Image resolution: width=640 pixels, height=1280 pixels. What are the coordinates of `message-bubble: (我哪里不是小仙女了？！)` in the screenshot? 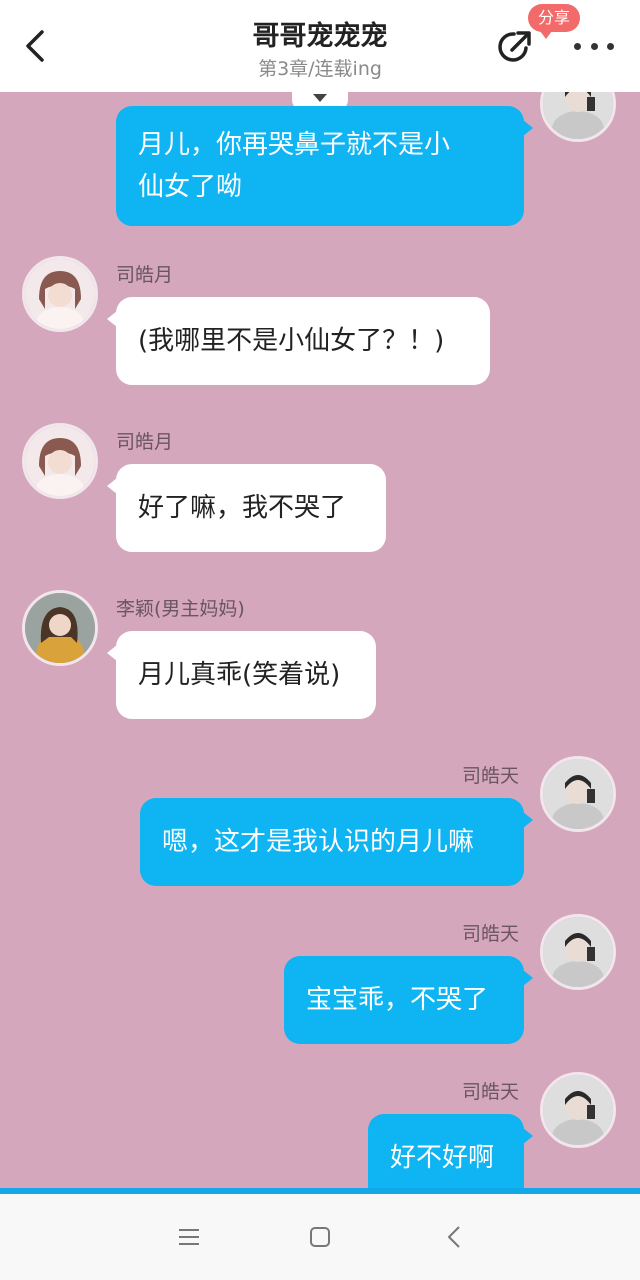 It's located at (298, 341).